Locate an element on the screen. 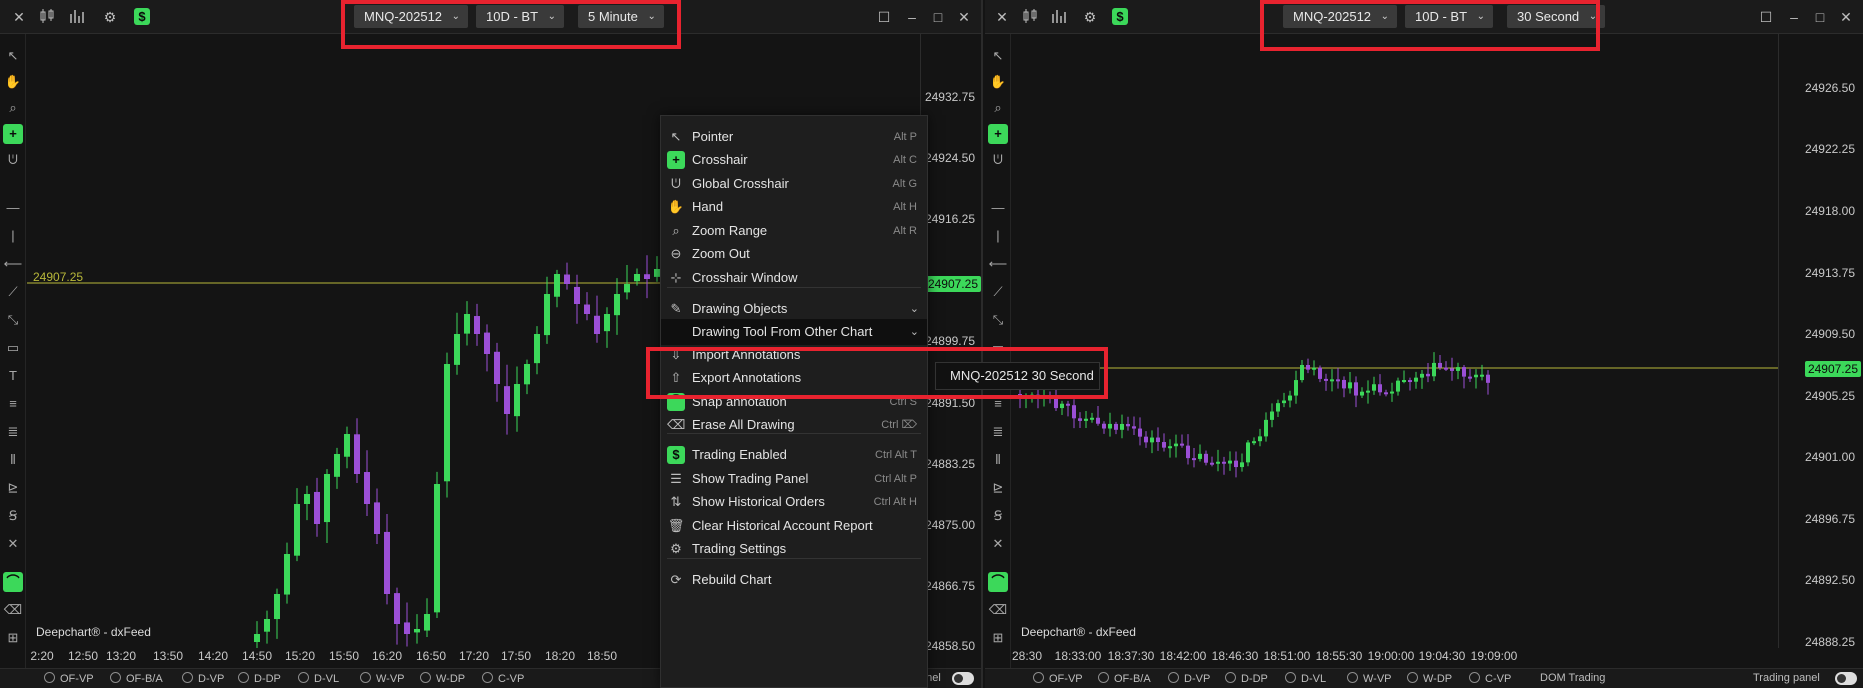  interval-dropdown: 5 Minute ⌄ is located at coordinates (621, 16).